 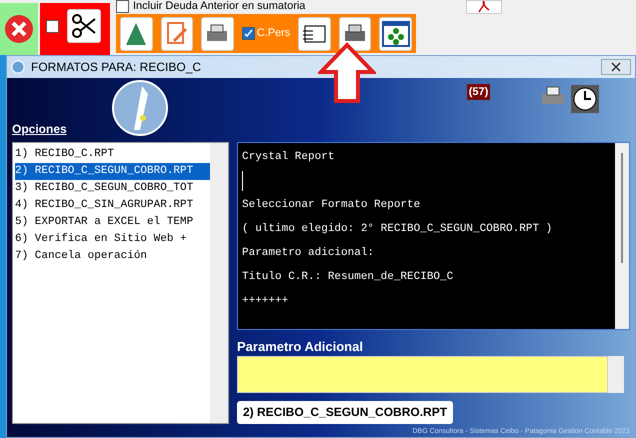 What do you see at coordinates (347, 73) in the screenshot?
I see `up-arrow-icon` at bounding box center [347, 73].